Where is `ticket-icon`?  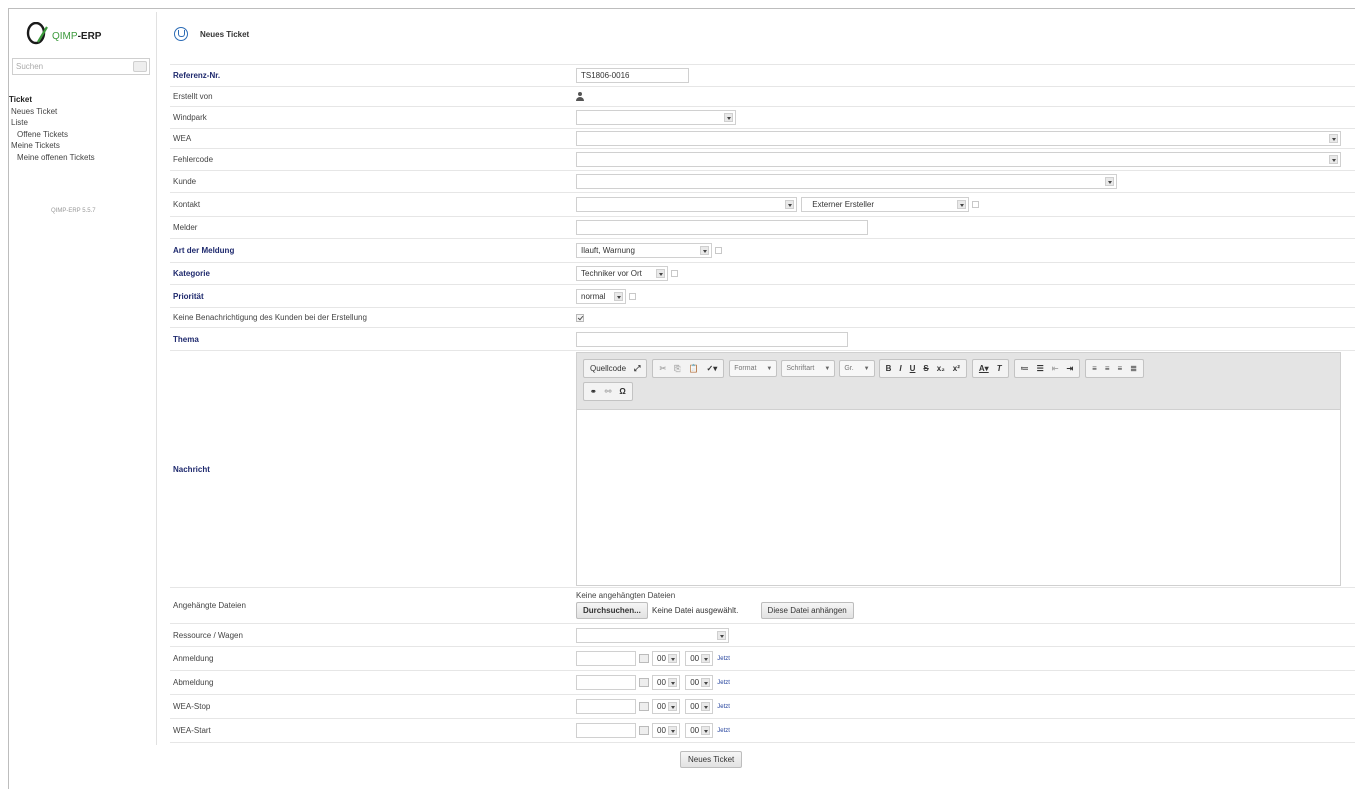
ticket-icon is located at coordinates (181, 34).